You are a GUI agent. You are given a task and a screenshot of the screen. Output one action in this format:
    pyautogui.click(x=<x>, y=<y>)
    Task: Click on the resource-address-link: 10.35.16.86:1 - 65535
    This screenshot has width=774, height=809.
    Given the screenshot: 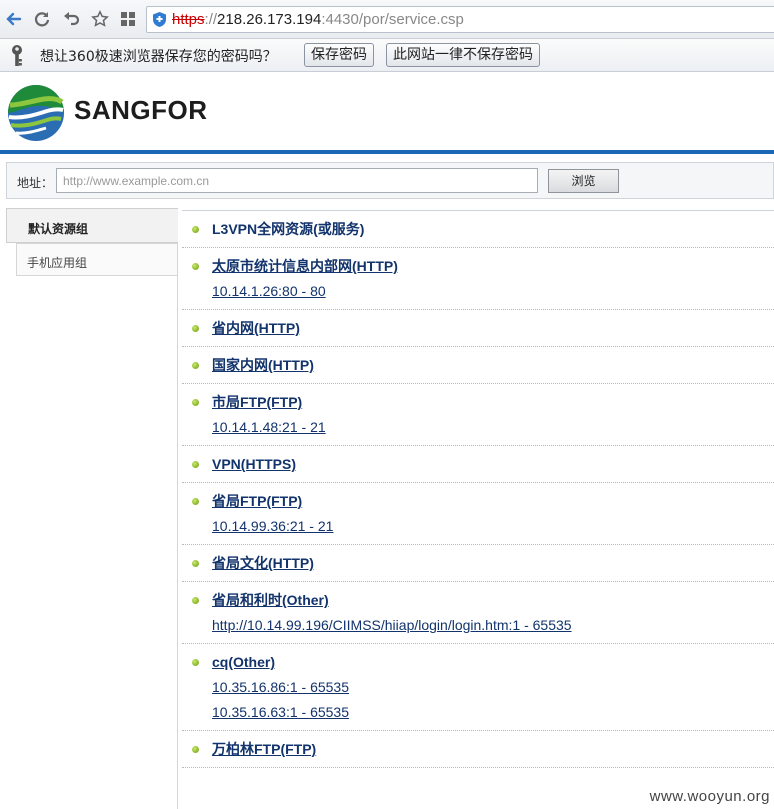 What is the action you would take?
    pyautogui.click(x=493, y=687)
    